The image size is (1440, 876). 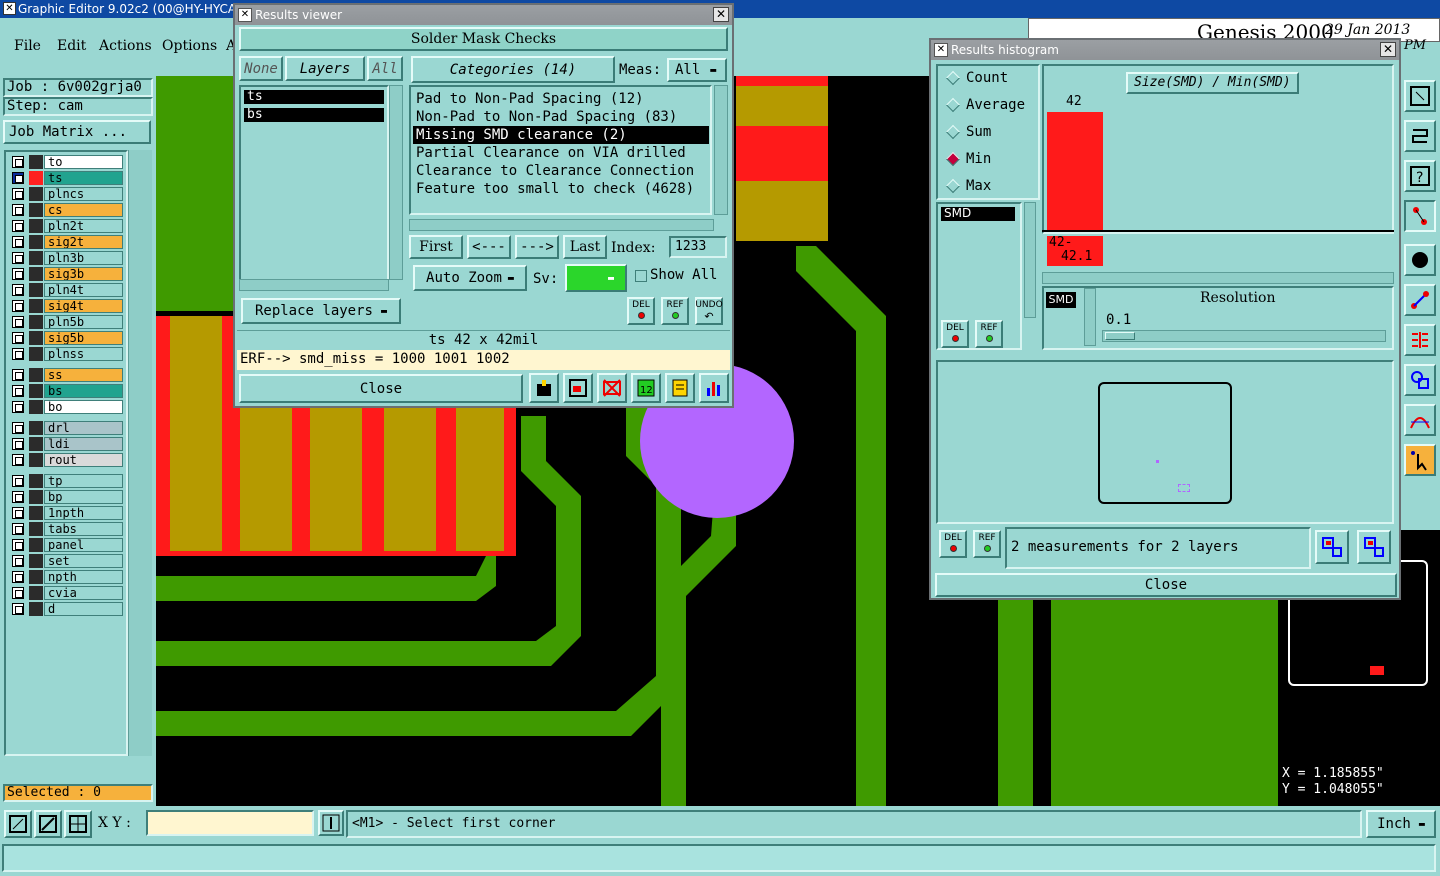 What do you see at coordinates (125, 46) in the screenshot?
I see `menu-actions: Actions` at bounding box center [125, 46].